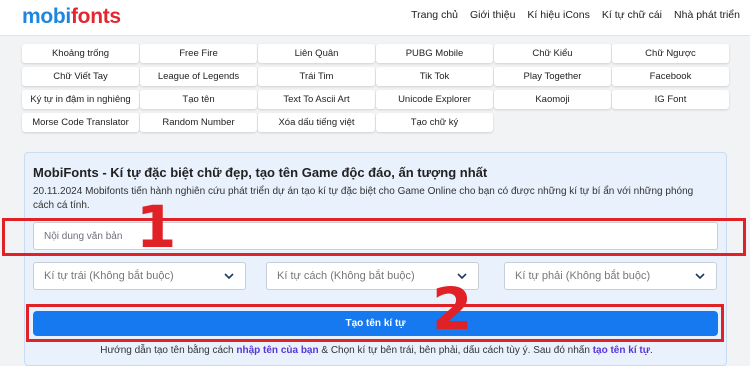 The width and height of the screenshot is (750, 366). What do you see at coordinates (375, 323) in the screenshot?
I see `annotation-highlight-button` at bounding box center [375, 323].